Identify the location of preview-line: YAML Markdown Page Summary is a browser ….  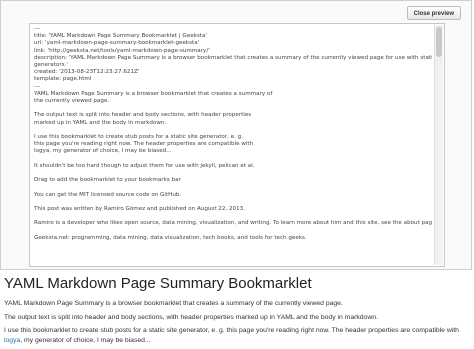
(153, 93).